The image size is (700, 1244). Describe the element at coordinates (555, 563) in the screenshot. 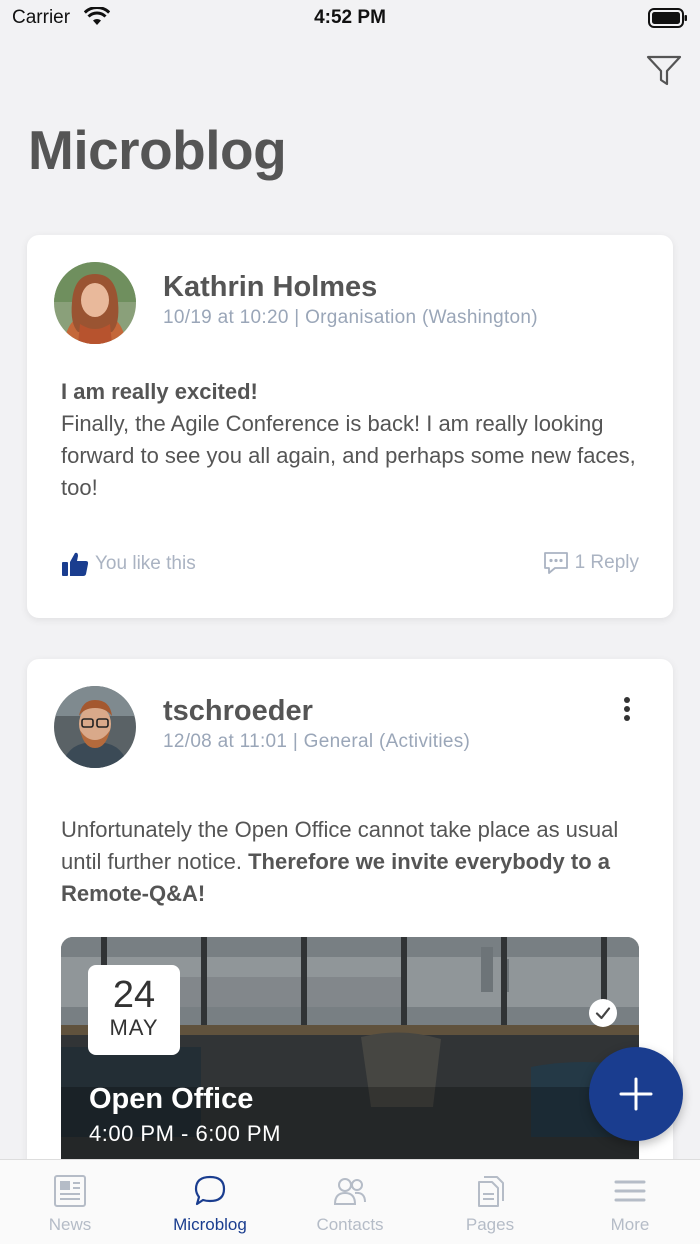

I see `comment-icon` at that location.